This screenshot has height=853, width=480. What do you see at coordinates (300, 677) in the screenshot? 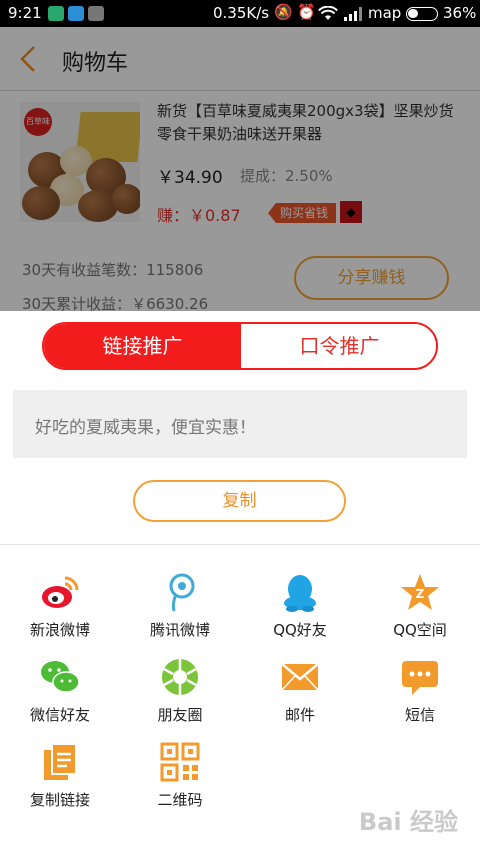
I see `mail-icon` at bounding box center [300, 677].